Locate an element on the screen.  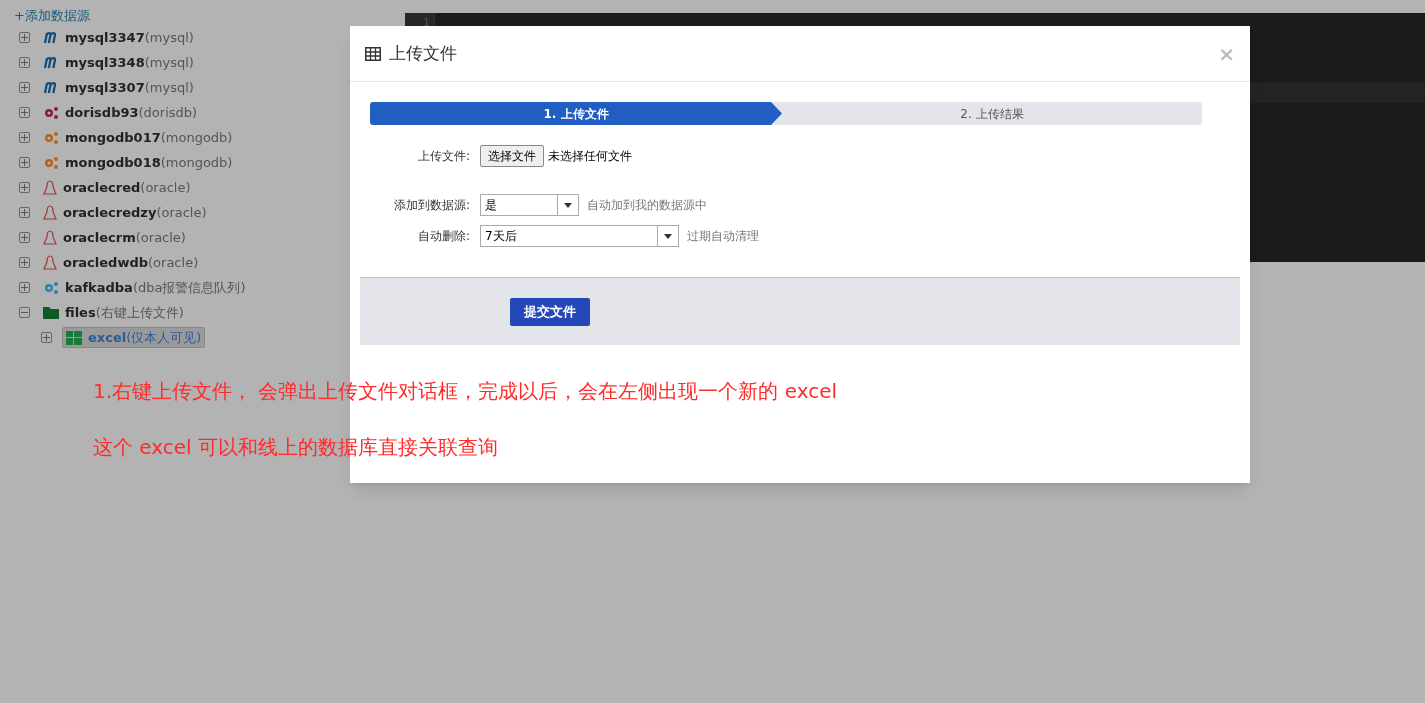
tree-item: oracledwdb(oracle) is located at coordinates (121, 262).